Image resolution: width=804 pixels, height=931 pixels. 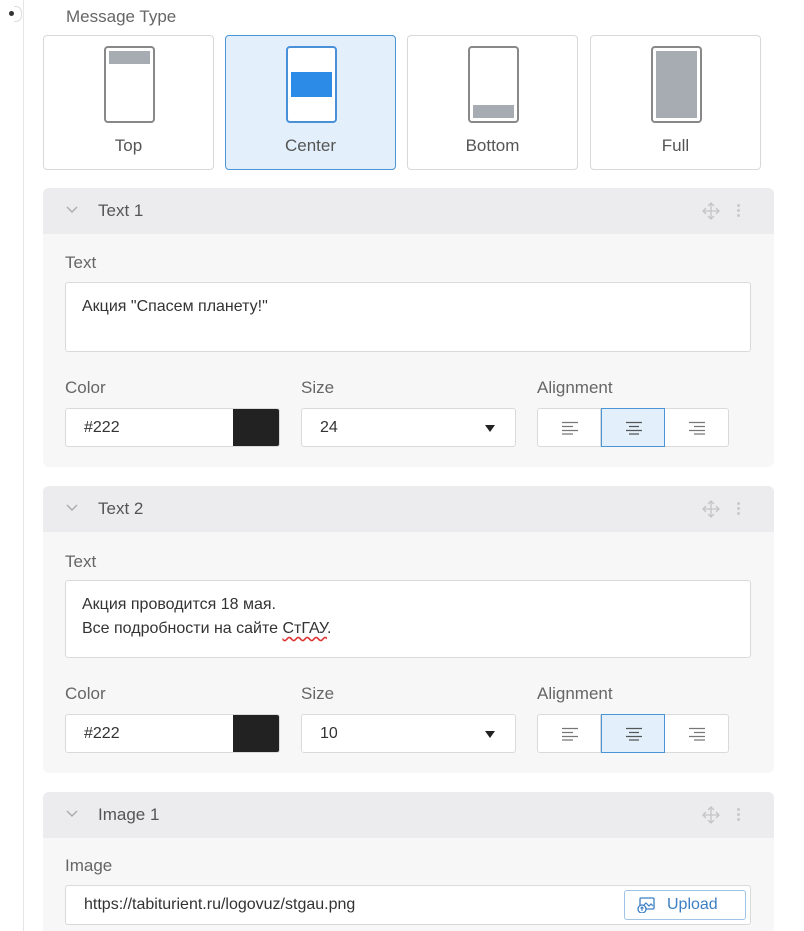 What do you see at coordinates (329, 628) in the screenshot?
I see `text-segment: .` at bounding box center [329, 628].